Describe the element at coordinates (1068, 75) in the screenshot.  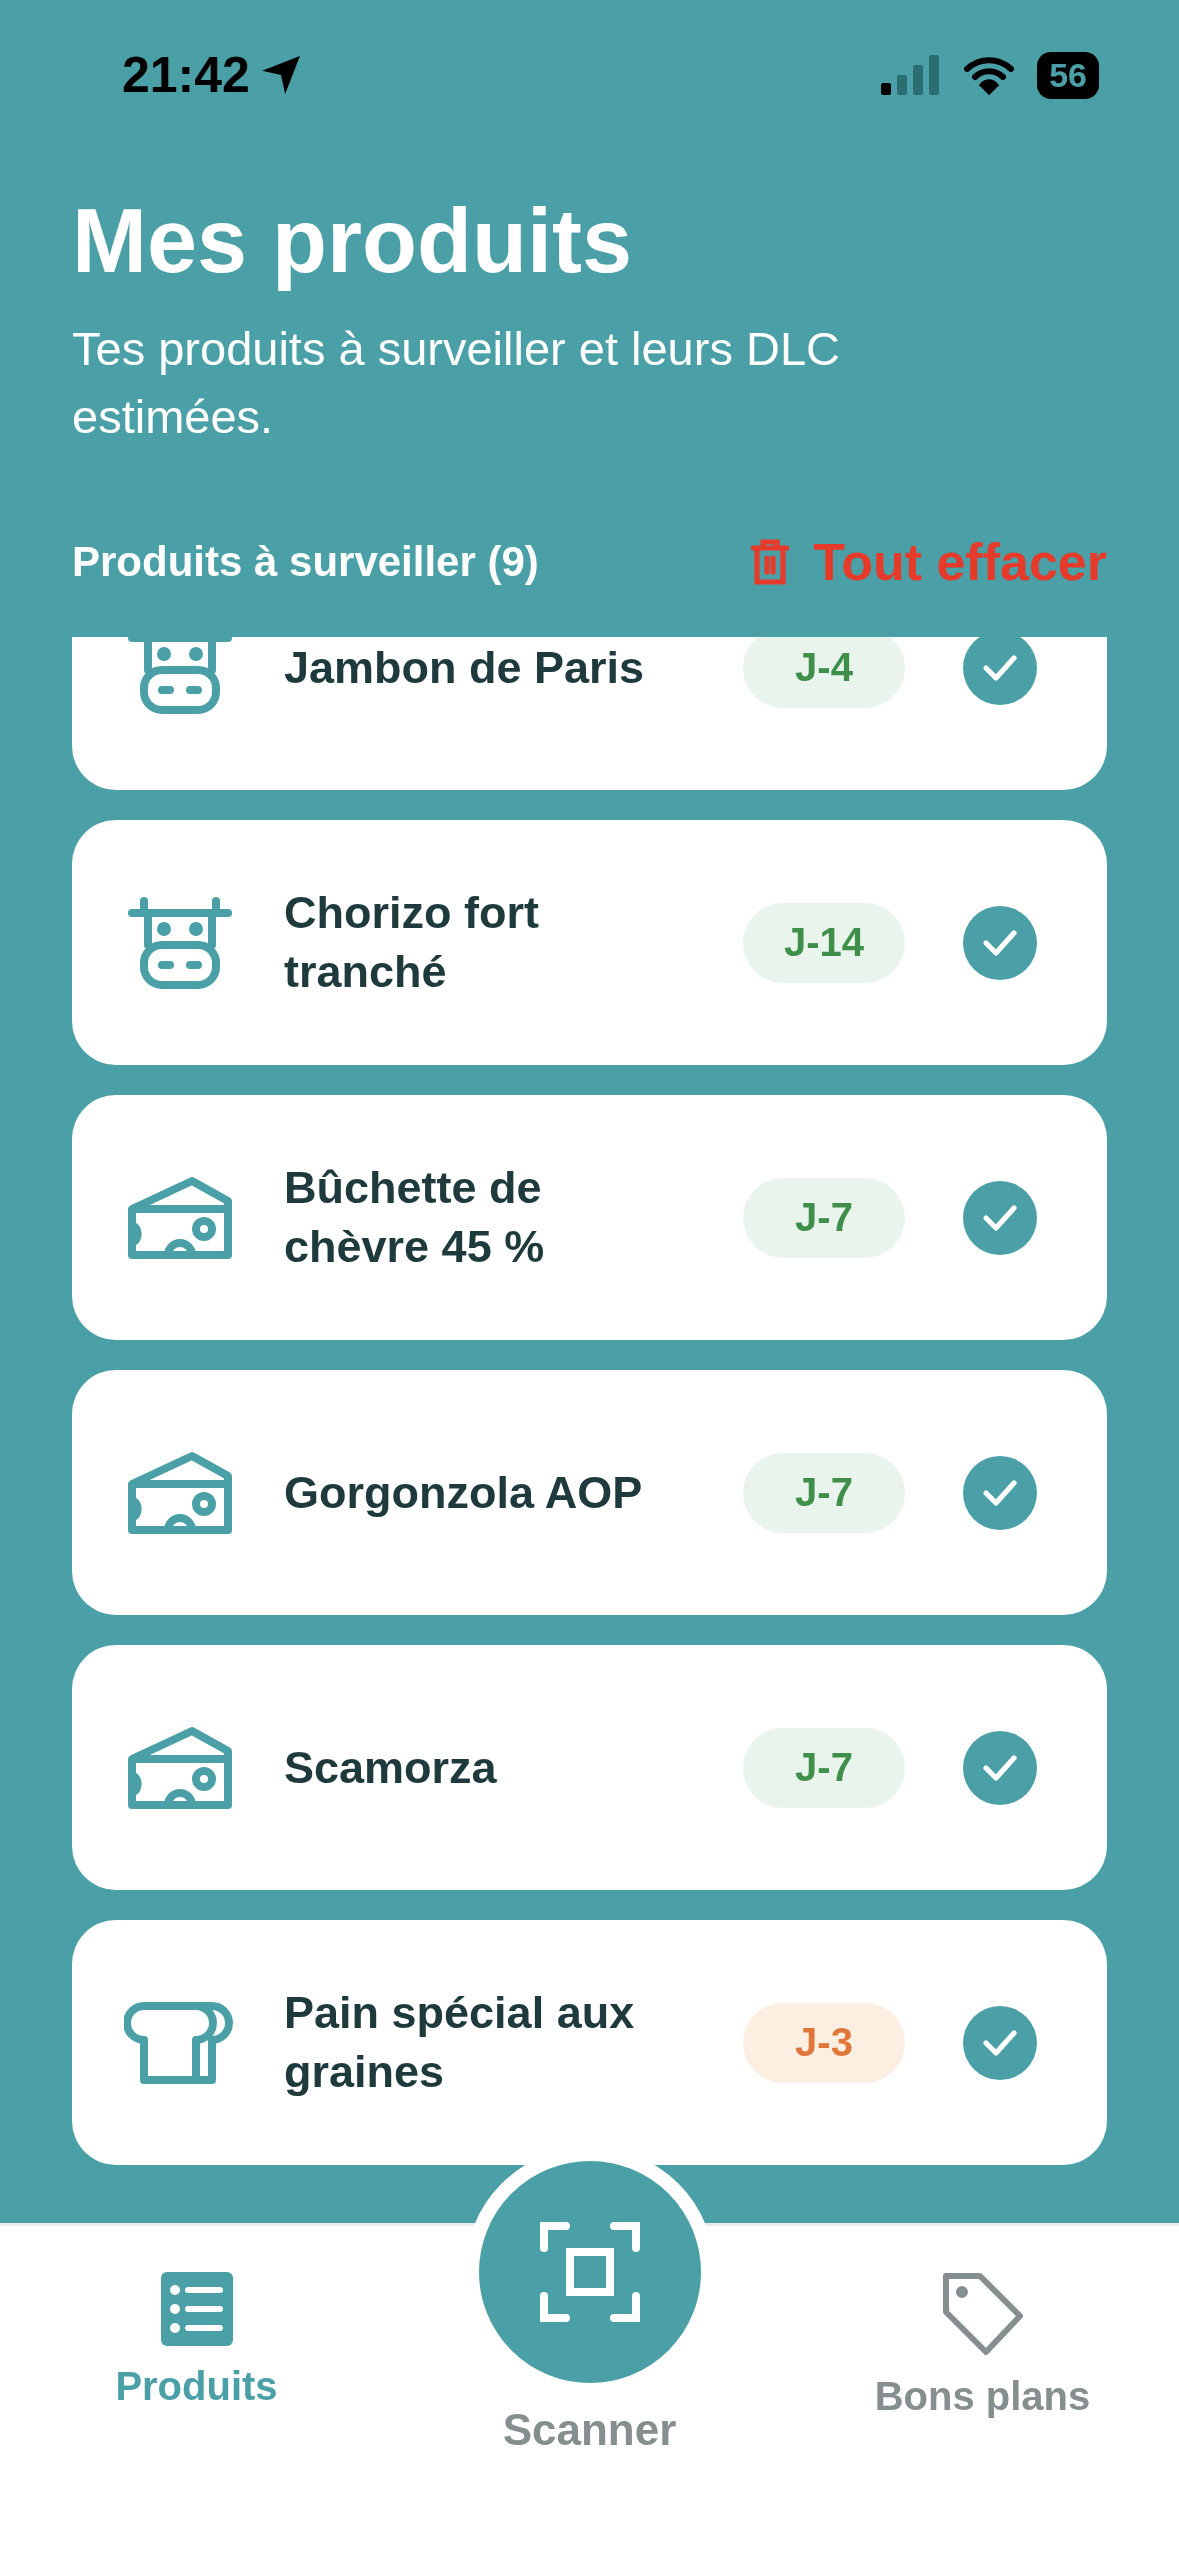
I see `battery-indicator: 56` at that location.